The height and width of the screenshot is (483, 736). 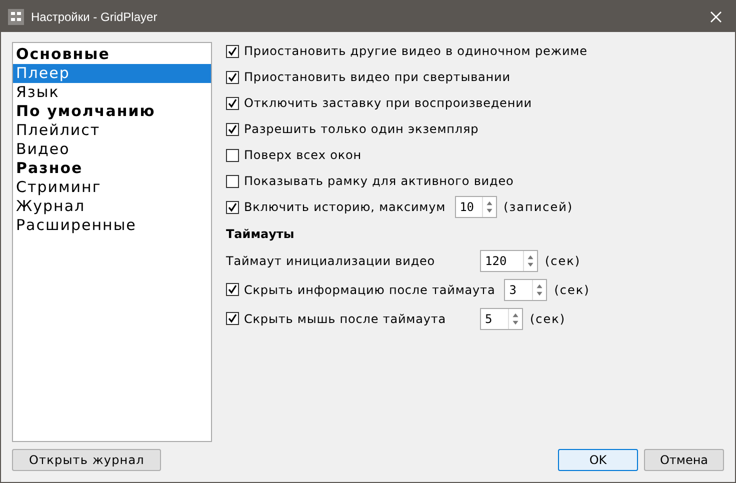 What do you see at coordinates (539, 207) in the screenshot?
I see `unit-label: (записей)` at bounding box center [539, 207].